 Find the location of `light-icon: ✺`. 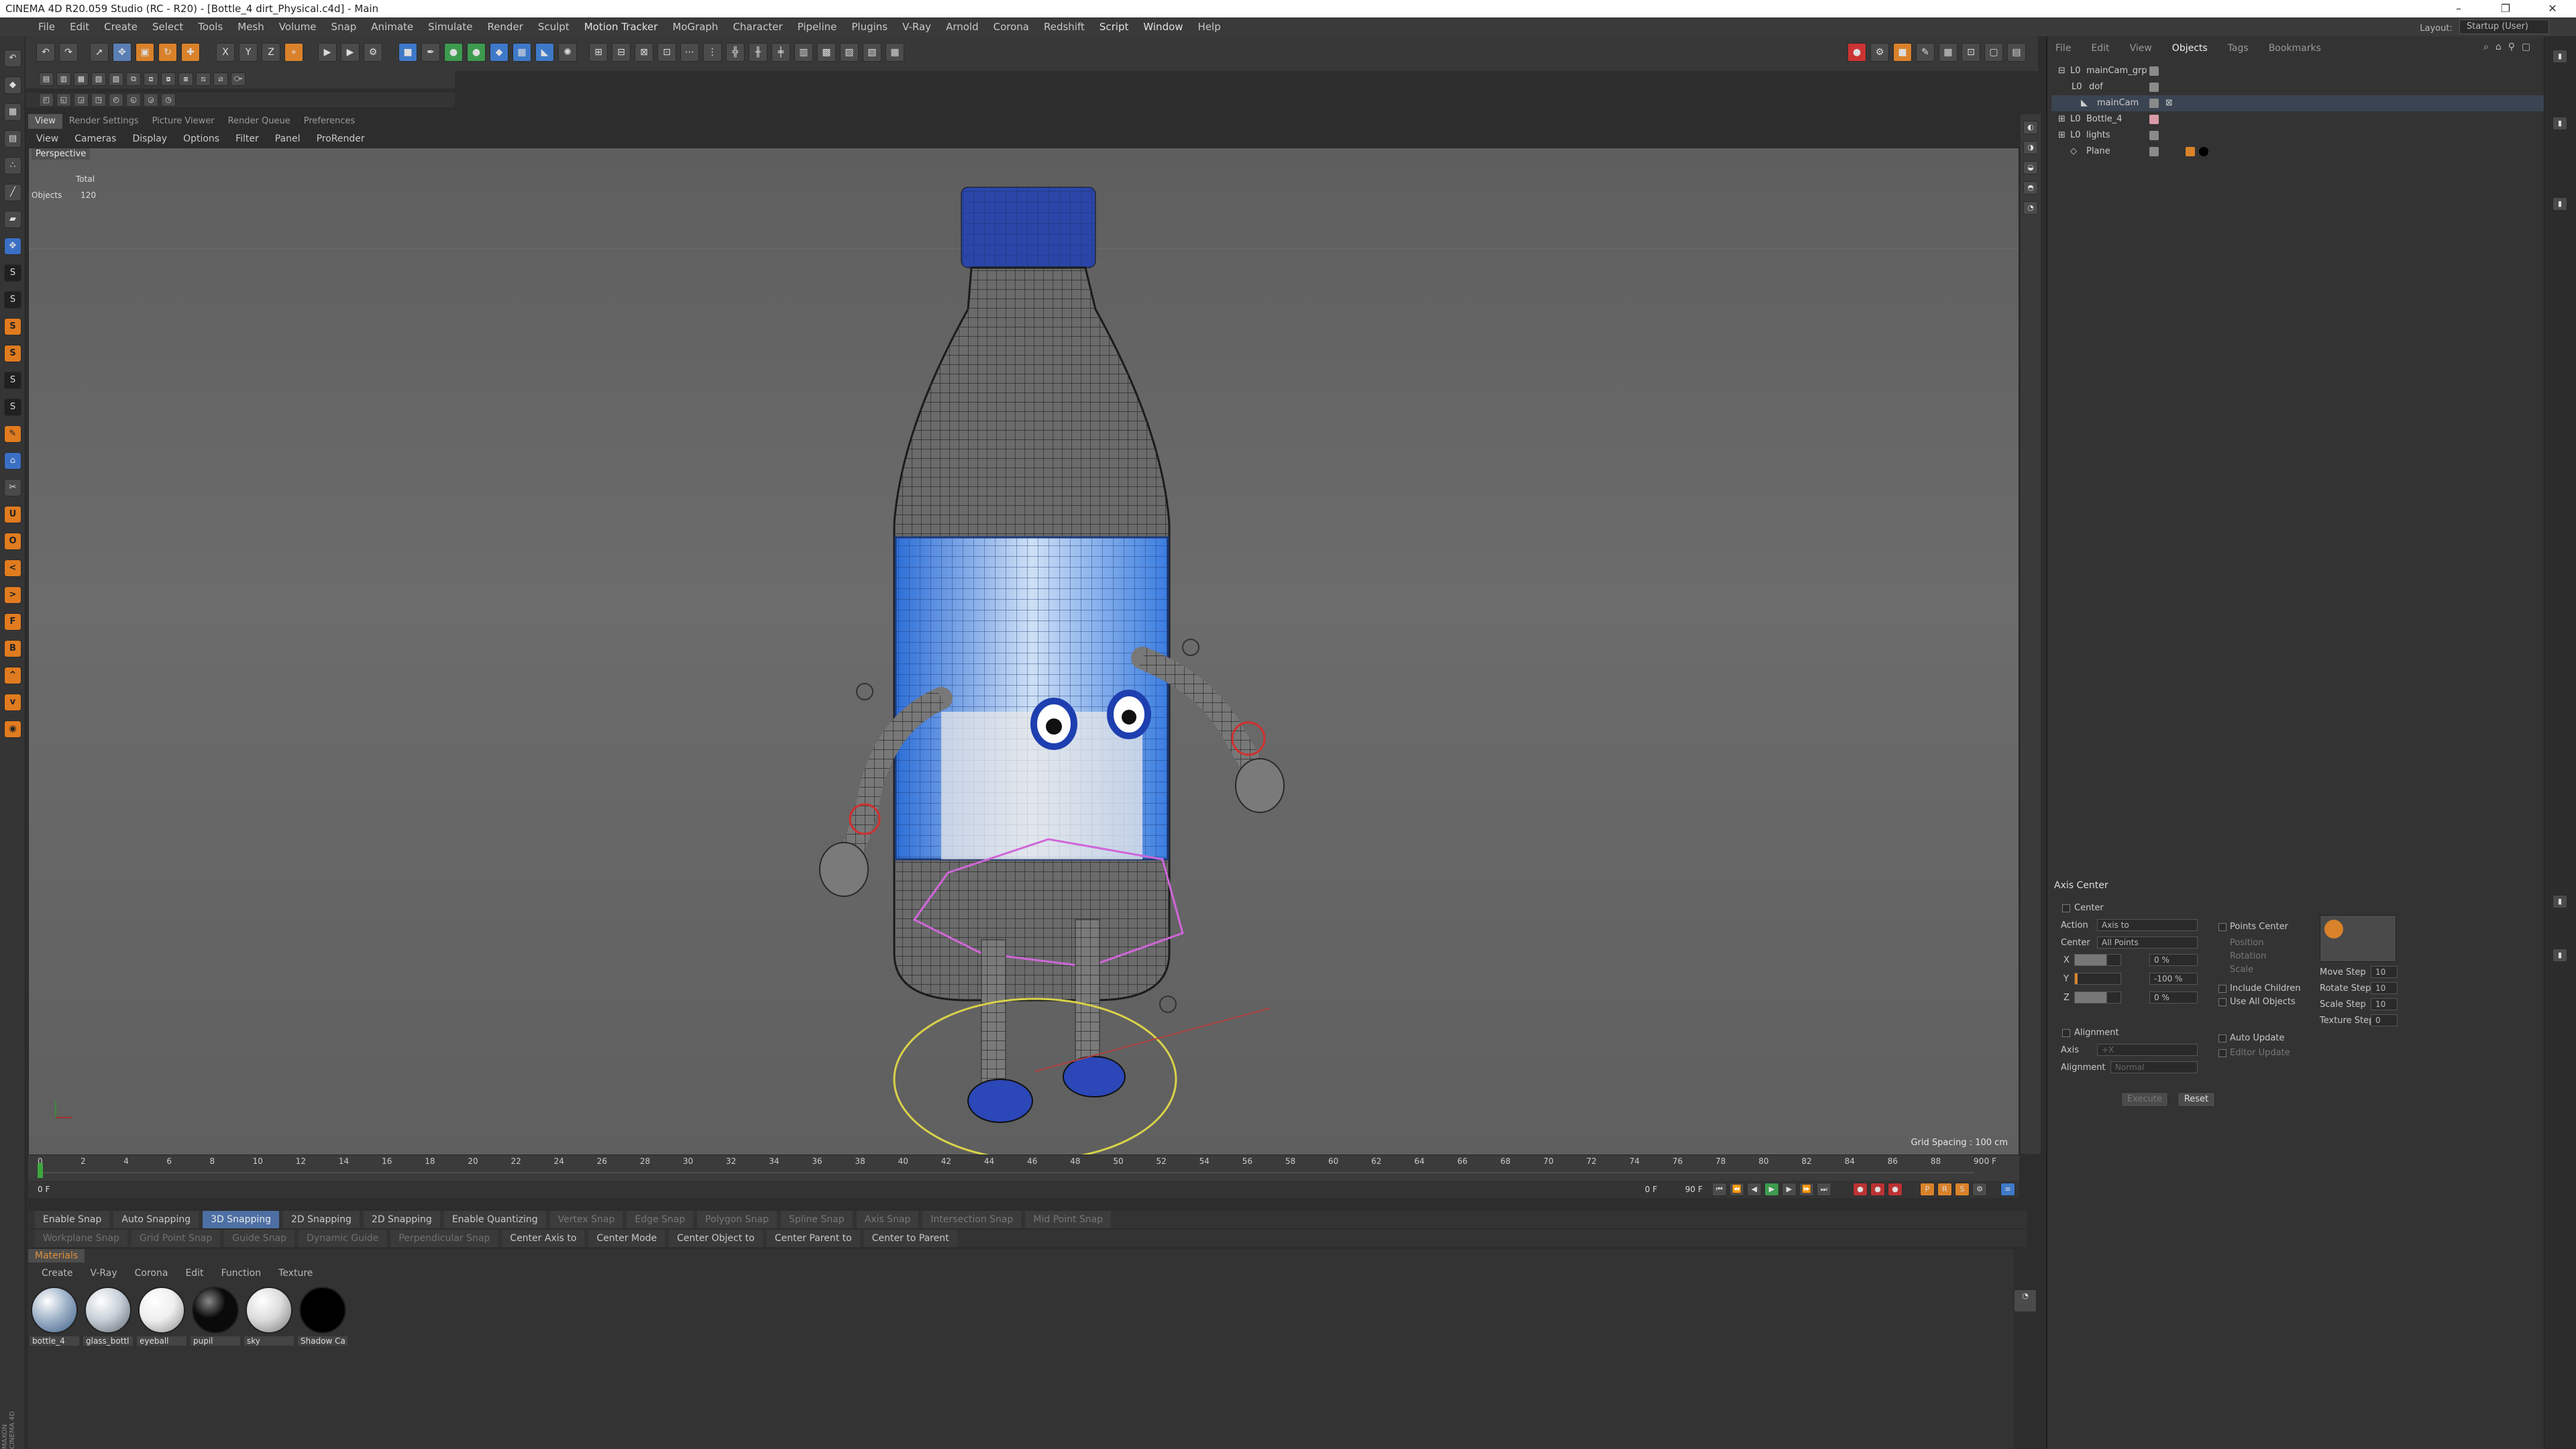

light-icon: ✺ is located at coordinates (567, 52).